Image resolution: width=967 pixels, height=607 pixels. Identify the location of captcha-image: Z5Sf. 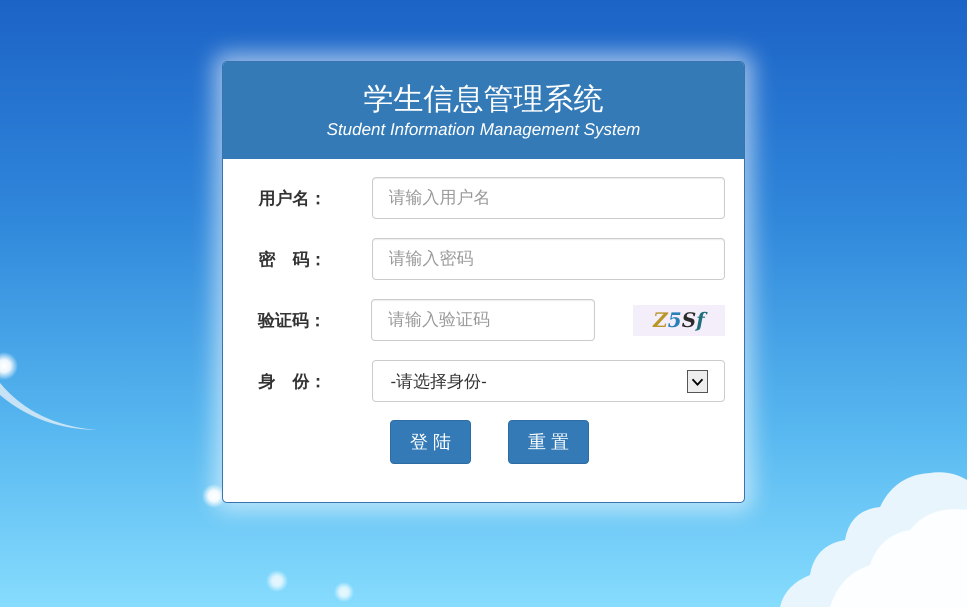
(678, 320).